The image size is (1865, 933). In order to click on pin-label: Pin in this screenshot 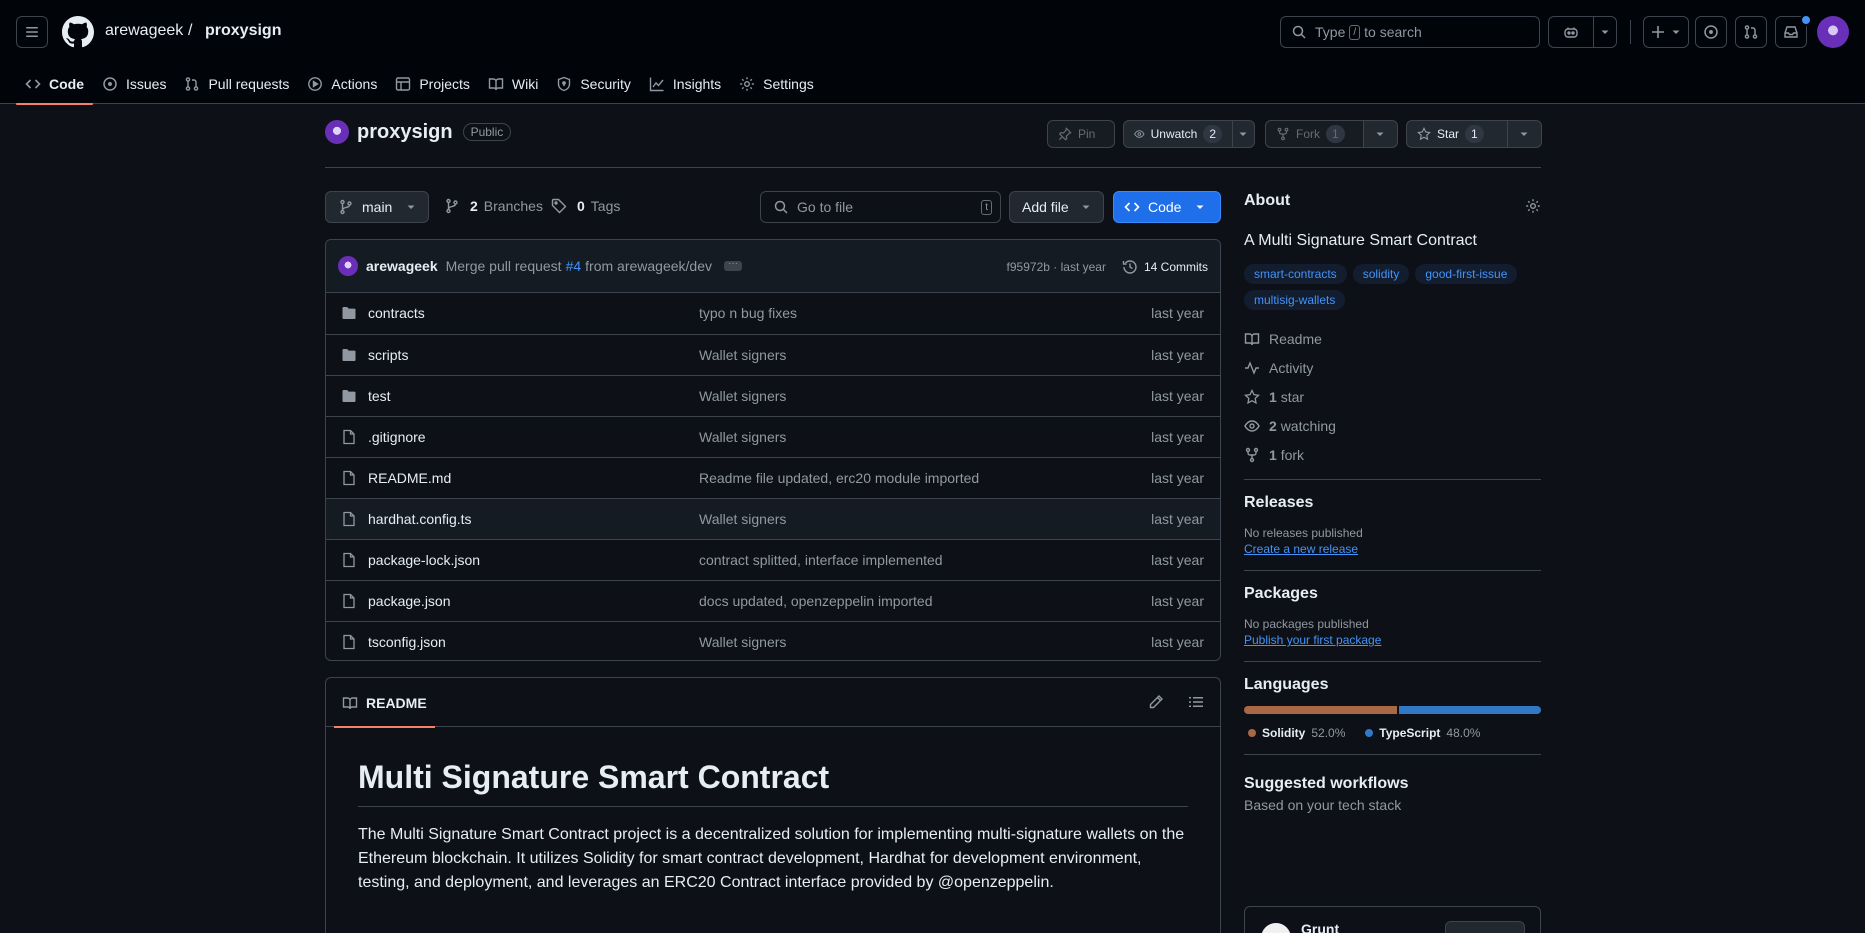, I will do `click(1087, 134)`.